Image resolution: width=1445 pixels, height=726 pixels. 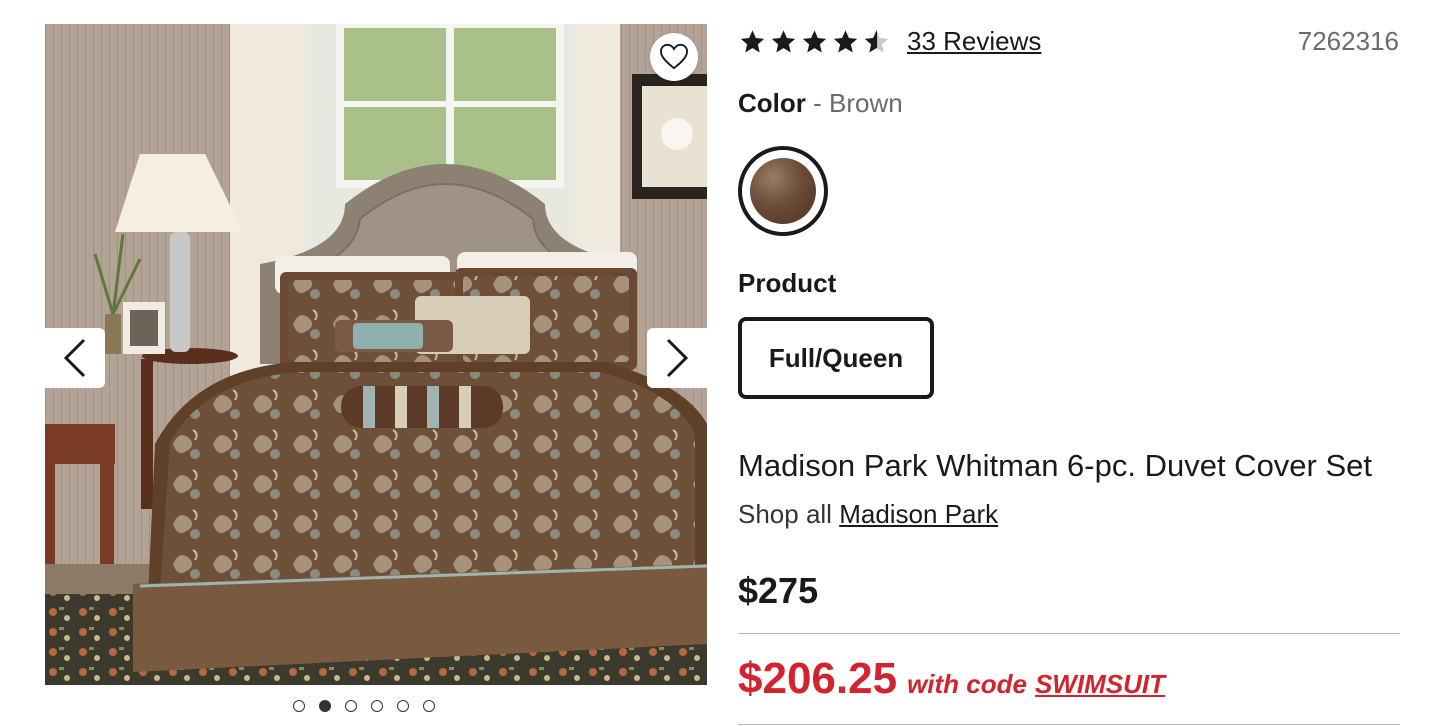 I want to click on color-label: Color - Brown, so click(x=820, y=103).